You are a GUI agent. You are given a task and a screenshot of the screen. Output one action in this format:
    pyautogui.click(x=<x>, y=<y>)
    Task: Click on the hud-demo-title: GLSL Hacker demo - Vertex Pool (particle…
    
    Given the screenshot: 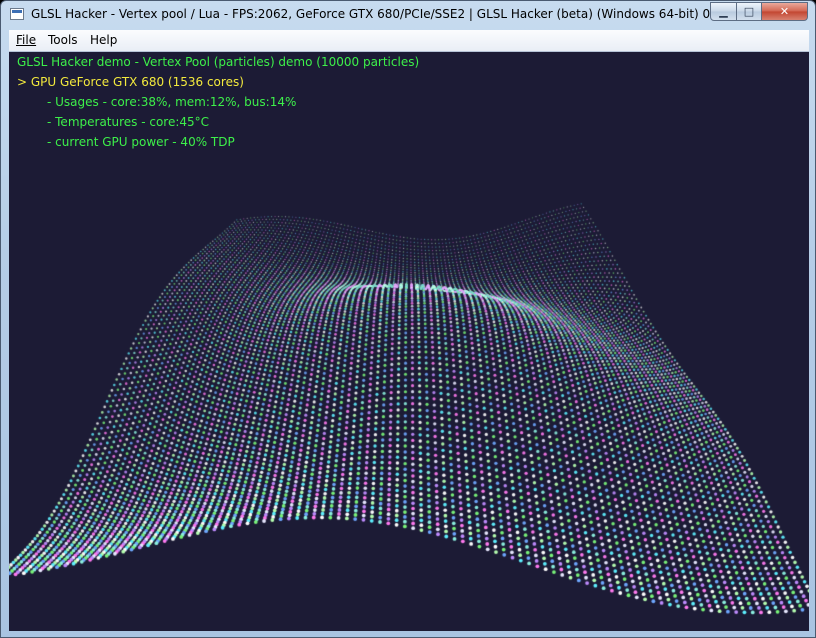 What is the action you would take?
    pyautogui.click(x=218, y=62)
    